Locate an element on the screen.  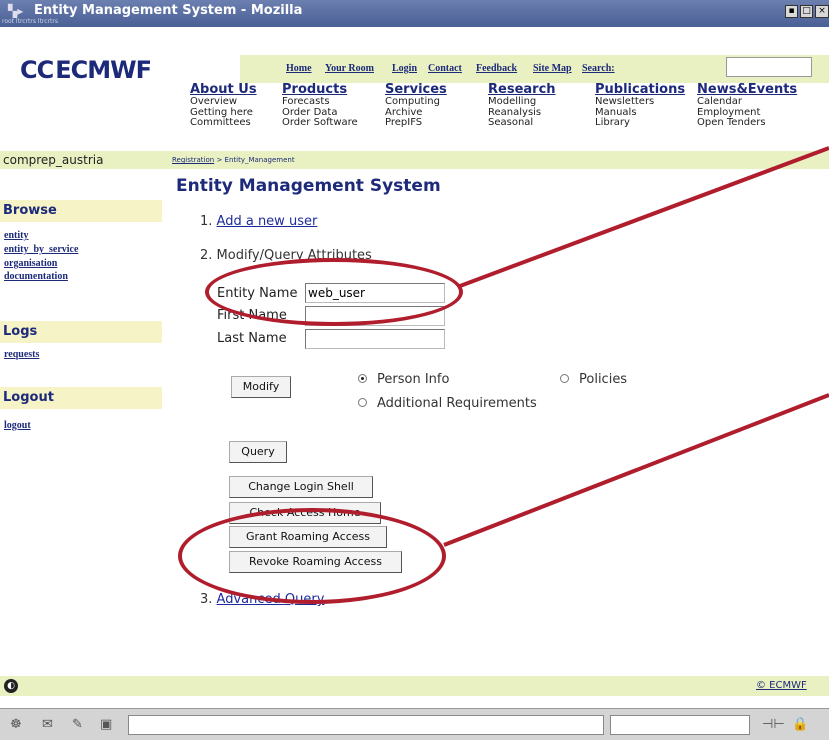
browser-status-bar: ☸ ✉ ✎ ▣ ⊣⊢ 🔒 is located at coordinates (414, 724).